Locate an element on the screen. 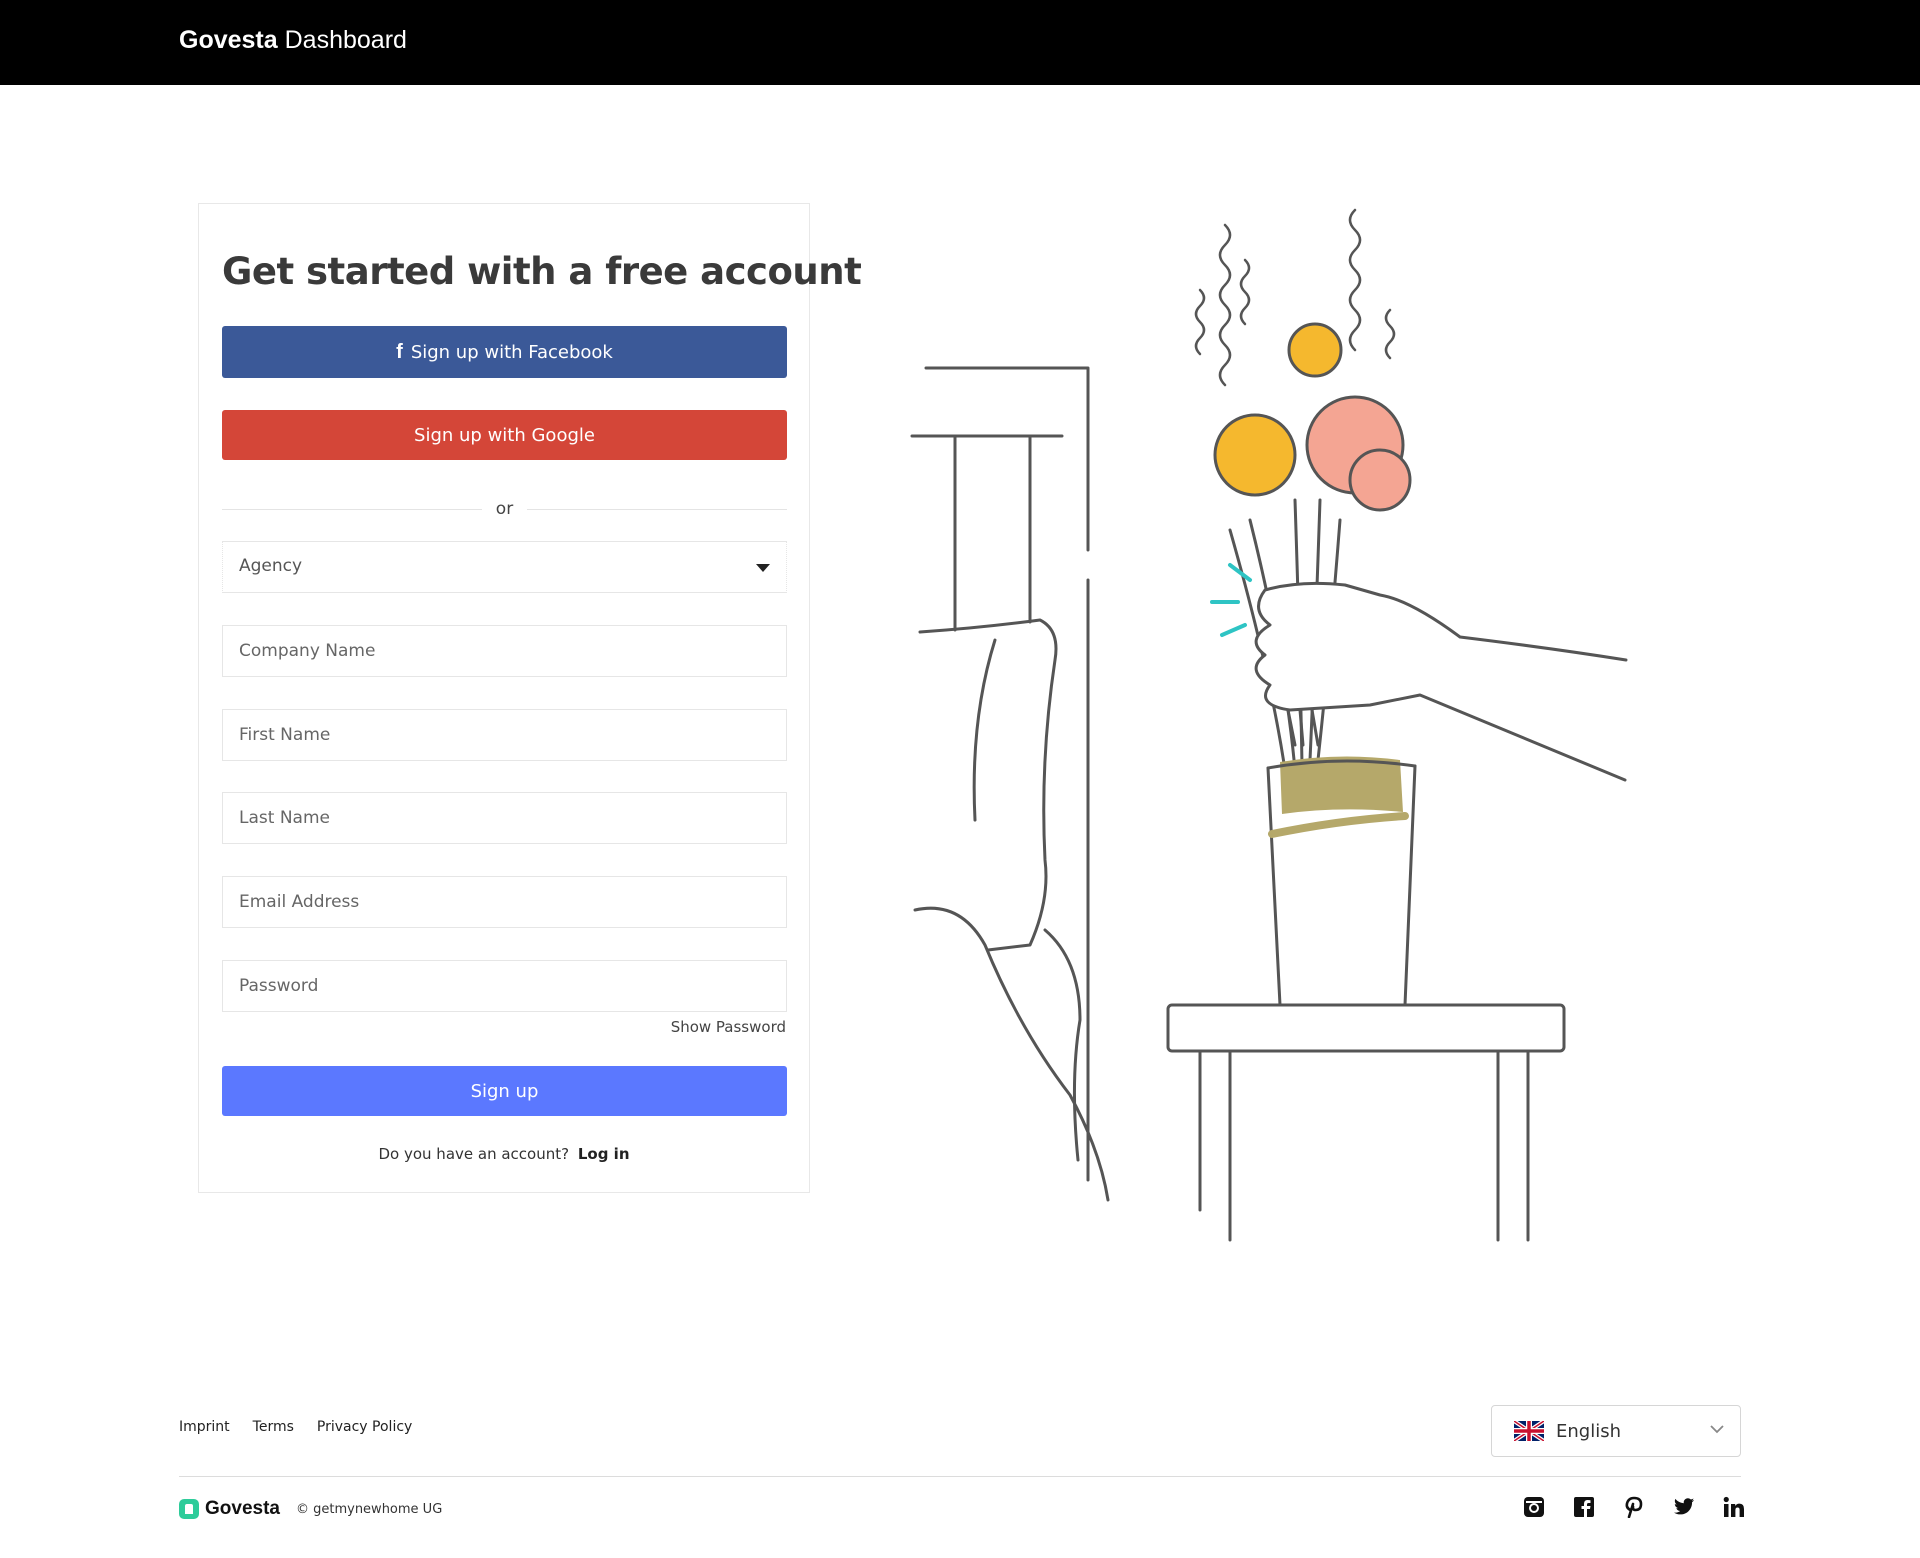 Image resolution: width=1920 pixels, height=1558 pixels. signup-button: Sign up is located at coordinates (504, 1091).